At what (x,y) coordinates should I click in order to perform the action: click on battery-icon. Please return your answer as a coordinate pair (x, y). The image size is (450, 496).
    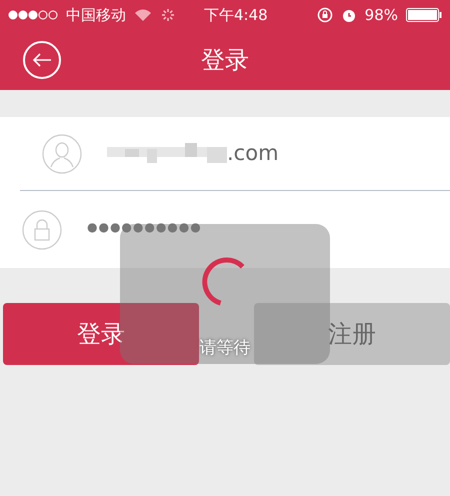
    Looking at the image, I should click on (424, 15).